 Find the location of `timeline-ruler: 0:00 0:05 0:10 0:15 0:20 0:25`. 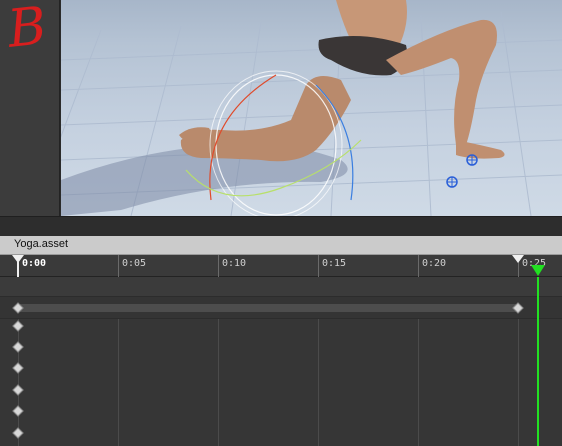

timeline-ruler: 0:00 0:05 0:10 0:15 0:20 0:25 is located at coordinates (281, 266).